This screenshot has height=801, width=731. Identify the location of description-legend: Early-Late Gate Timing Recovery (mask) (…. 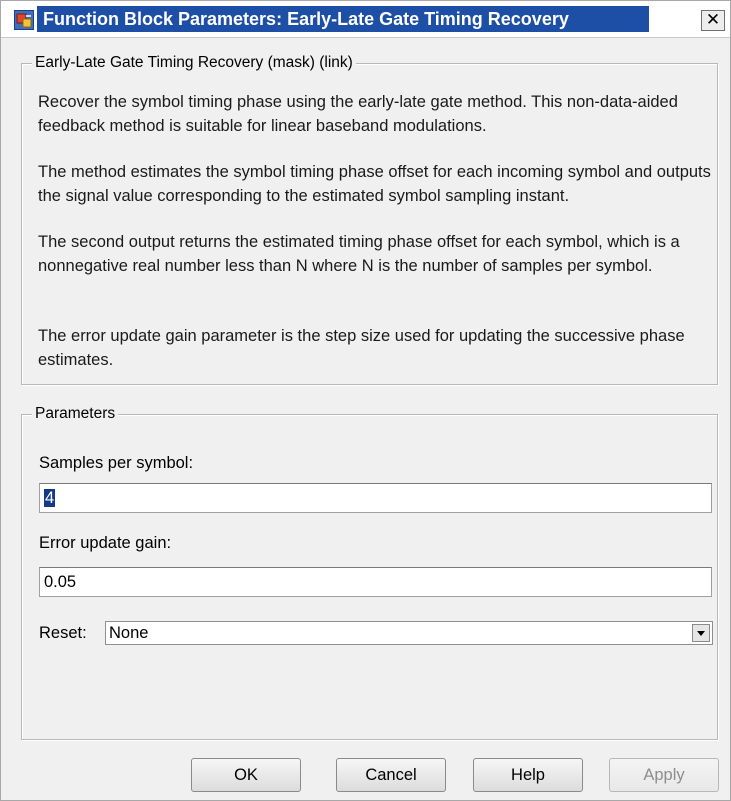
(194, 63).